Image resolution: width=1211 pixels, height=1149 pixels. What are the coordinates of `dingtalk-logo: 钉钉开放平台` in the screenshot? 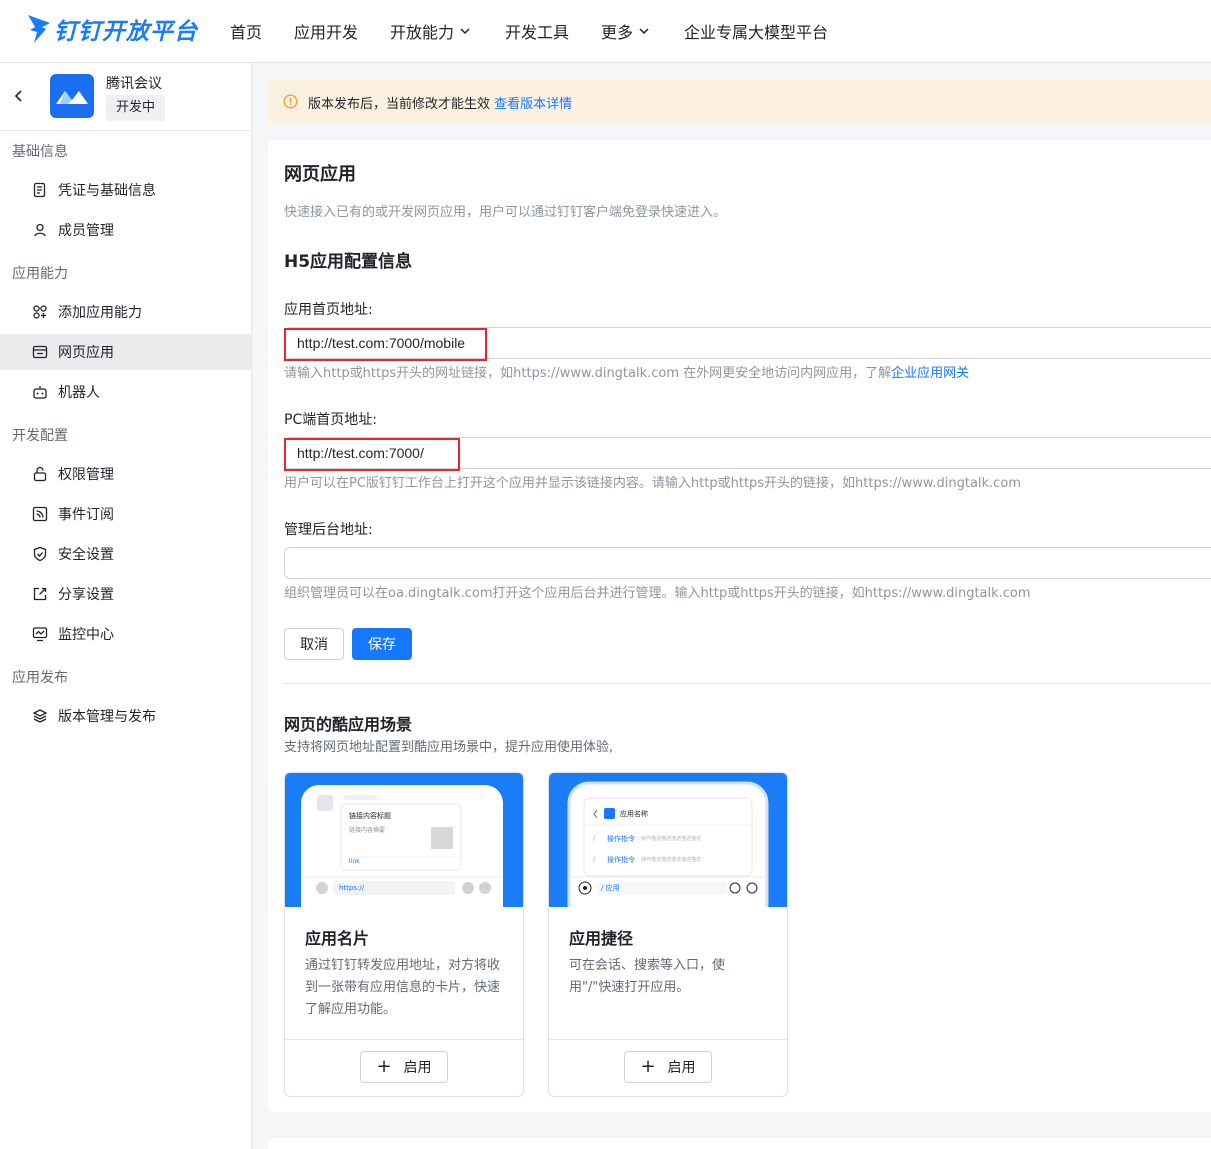 It's located at (112, 29).